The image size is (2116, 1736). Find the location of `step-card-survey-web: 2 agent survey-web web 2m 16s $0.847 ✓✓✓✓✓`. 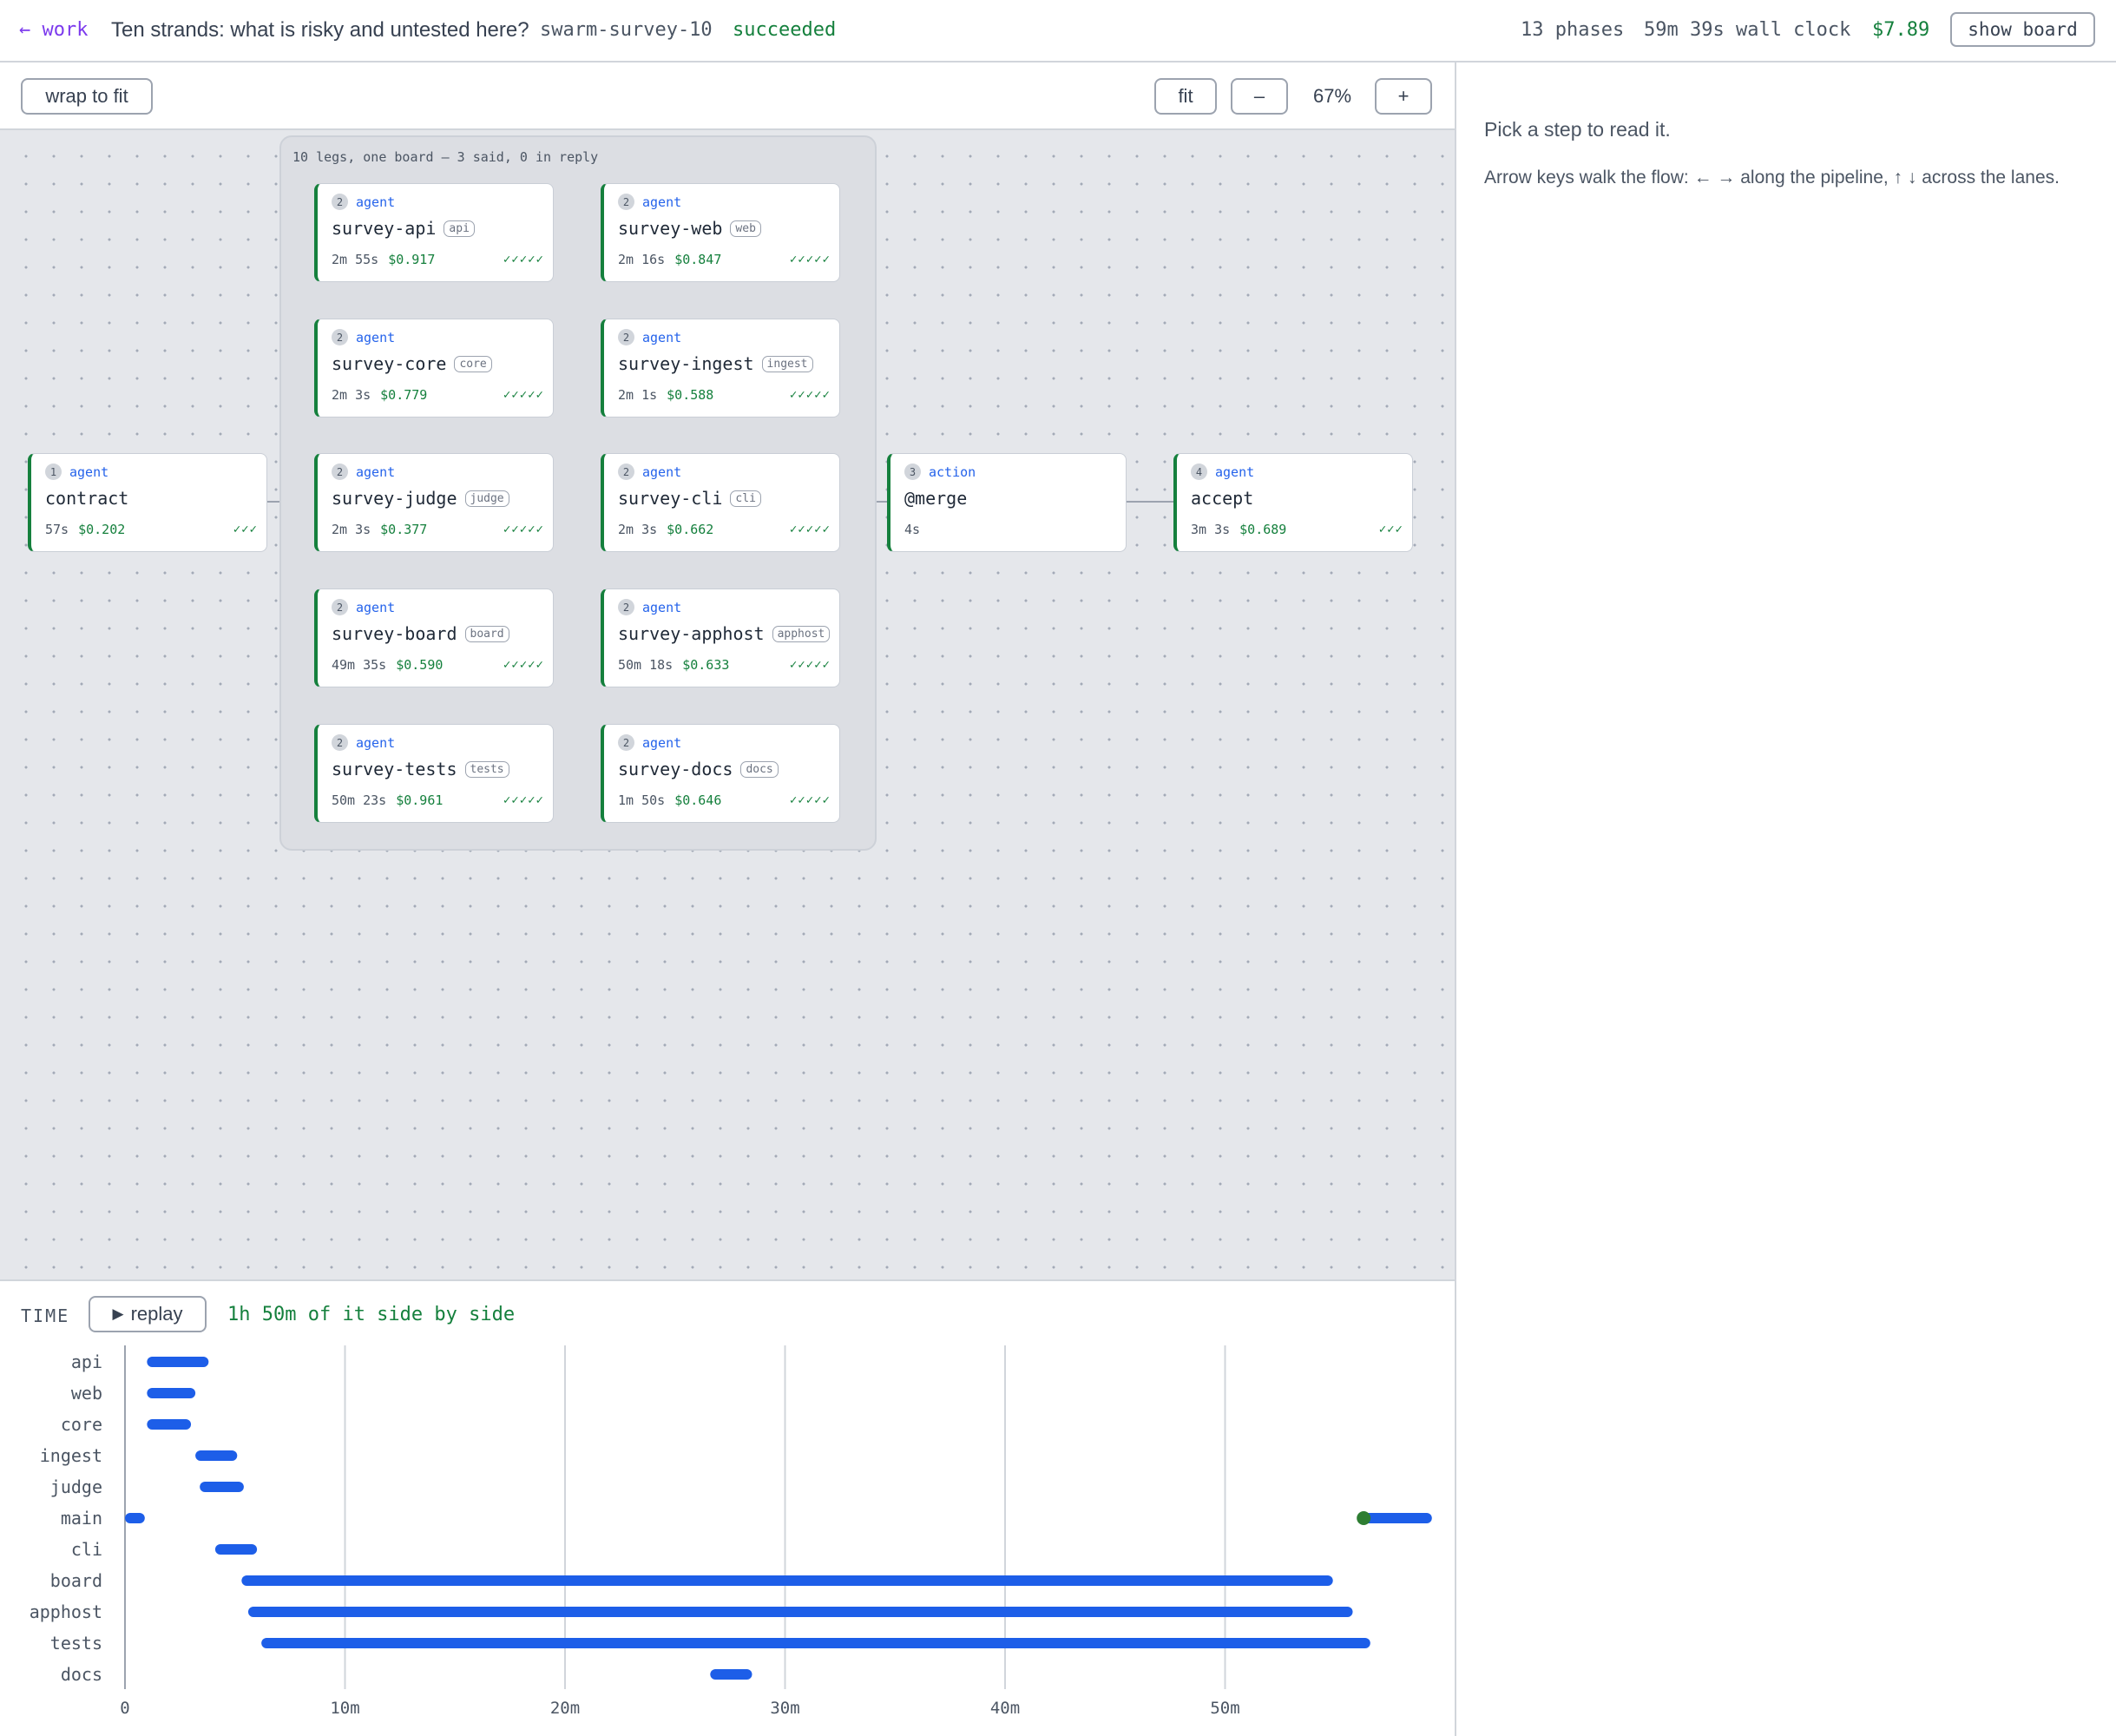

step-card-survey-web: 2 agent survey-web web 2m 16s $0.847 ✓✓✓✓✓ is located at coordinates (720, 232).